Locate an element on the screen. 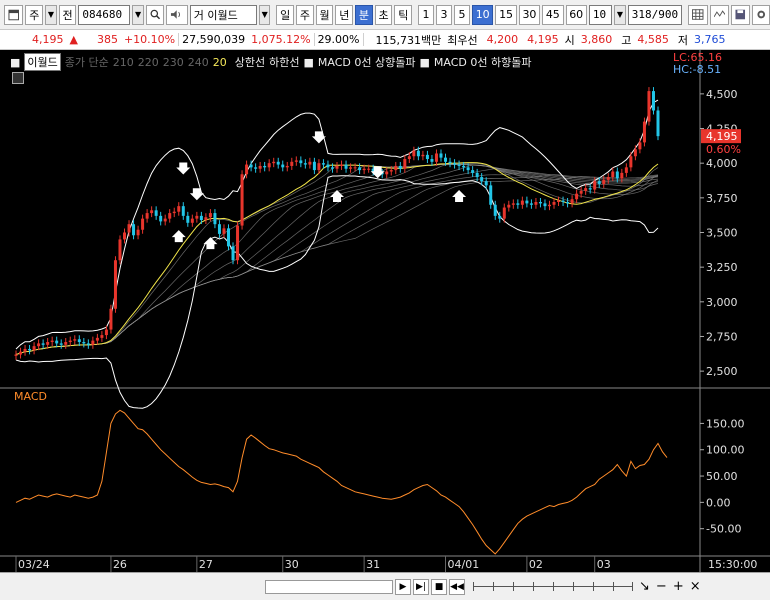 Image resolution: width=770 pixels, height=600 pixels. time-tick-label: 26 is located at coordinates (120, 564).